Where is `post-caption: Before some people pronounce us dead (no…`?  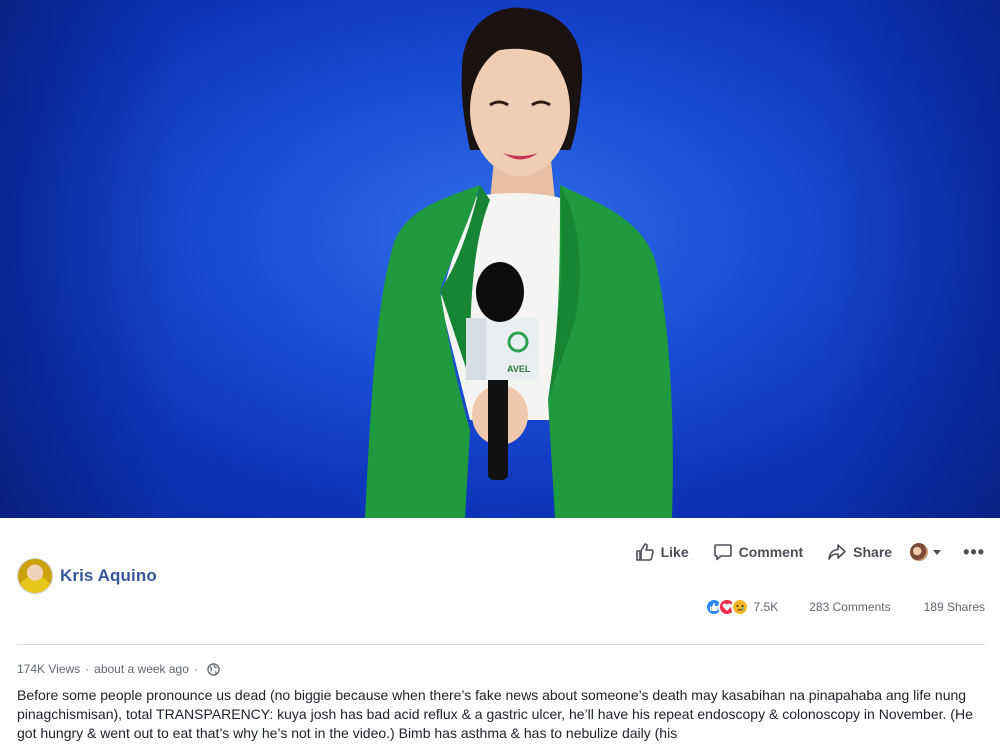 post-caption: Before some people pronounce us dead (no… is located at coordinates (495, 714).